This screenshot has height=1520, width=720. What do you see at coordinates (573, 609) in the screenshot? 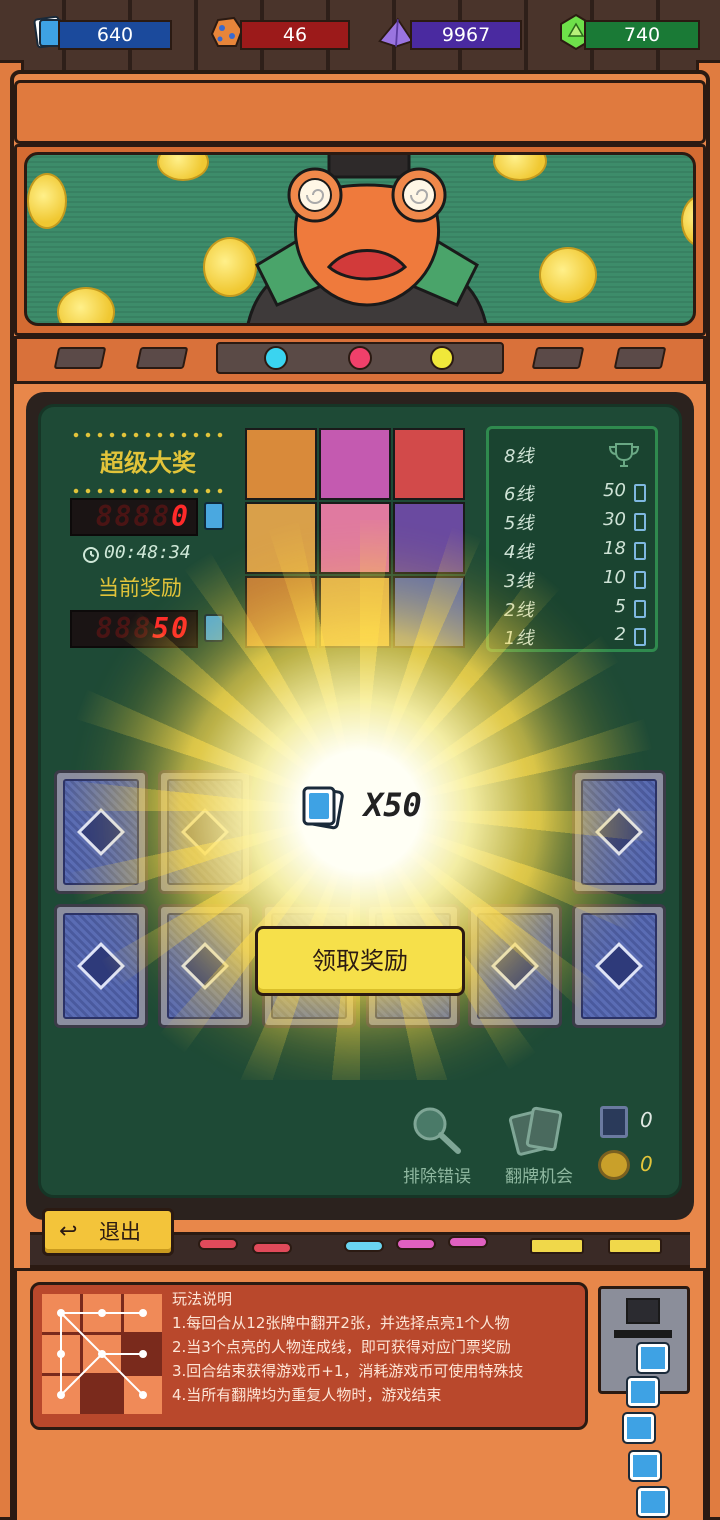
I see `pay-row: 2线 5` at bounding box center [573, 609].